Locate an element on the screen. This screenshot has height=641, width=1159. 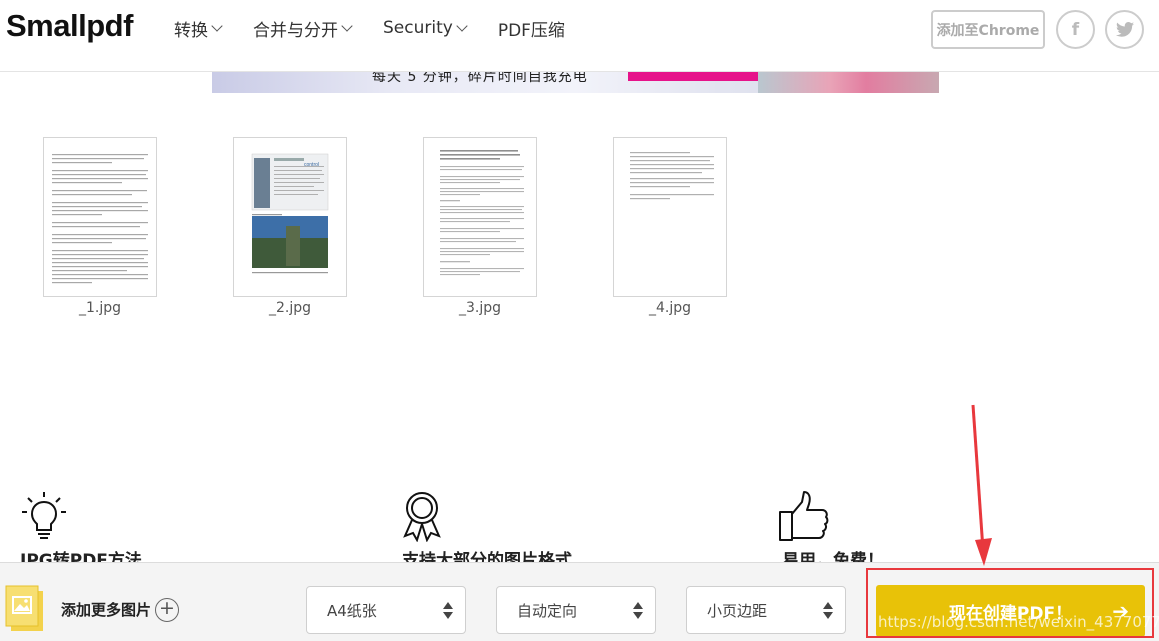
banner-text: 每天 5 分钟，碎片时间自我充电 is located at coordinates (480, 78).